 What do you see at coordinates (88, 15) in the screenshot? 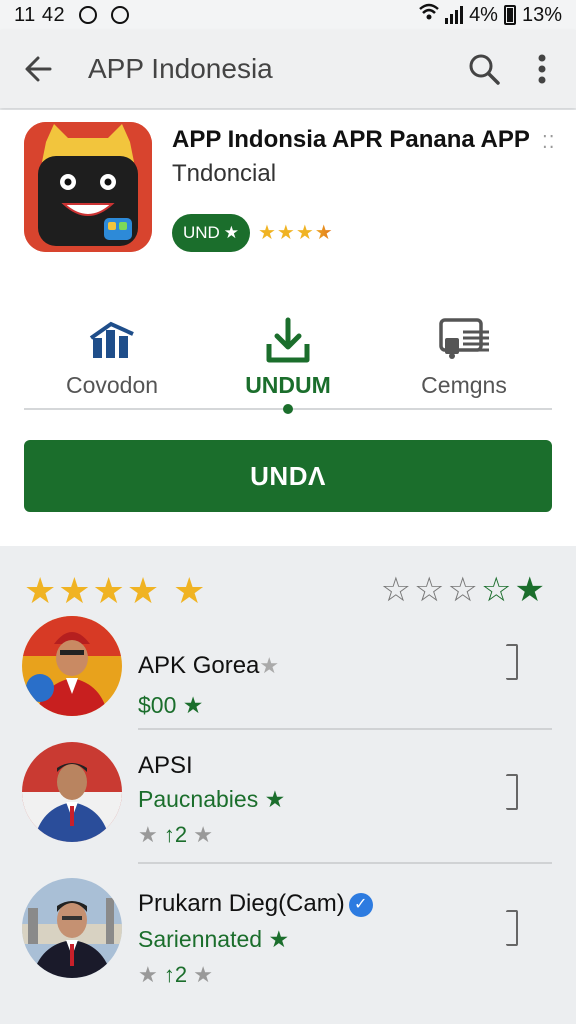
I see `notification-icon` at bounding box center [88, 15].